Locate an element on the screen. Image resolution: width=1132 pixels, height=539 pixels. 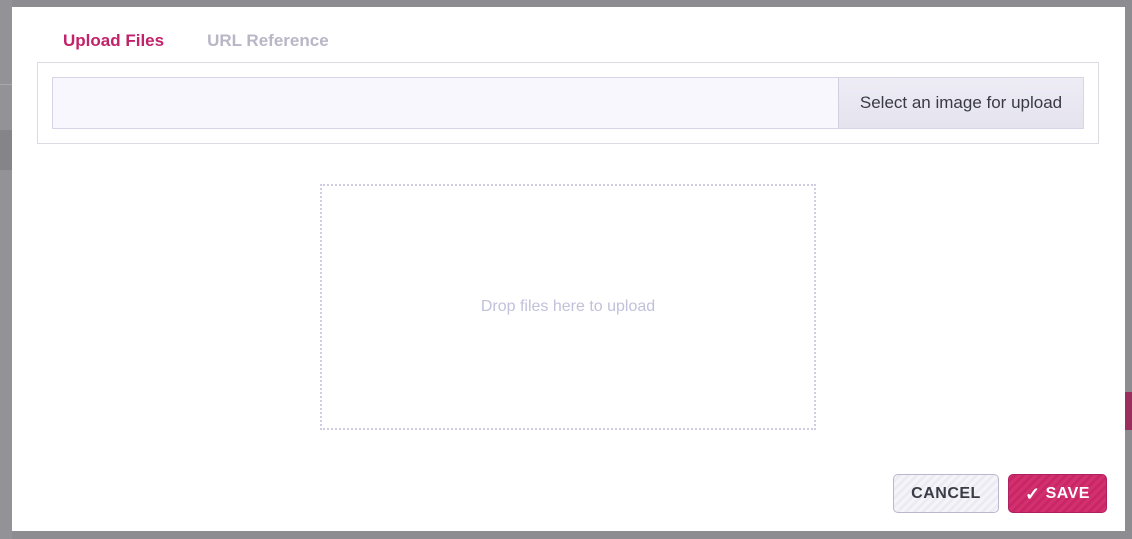
file-input-row: Select an image for upload is located at coordinates (568, 103).